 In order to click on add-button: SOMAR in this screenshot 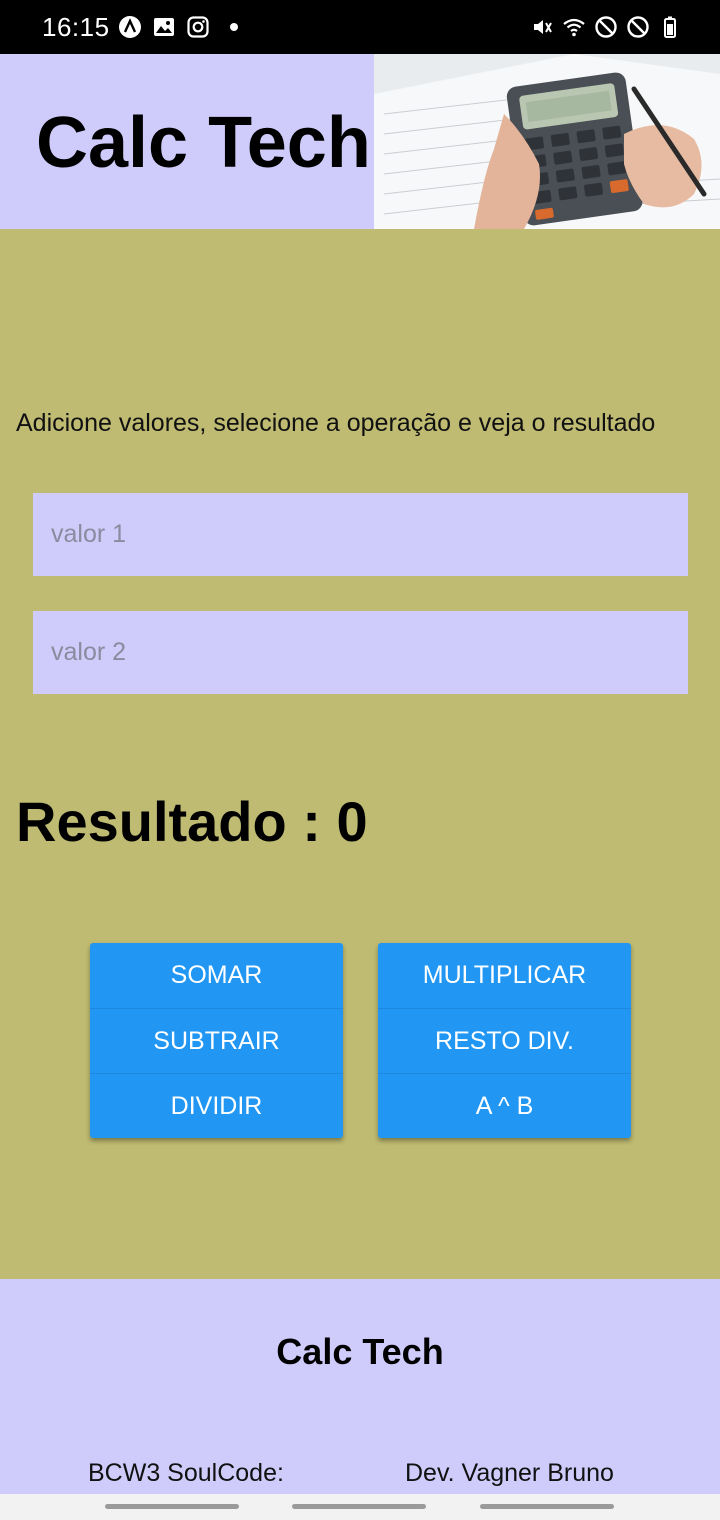, I will do `click(216, 975)`.